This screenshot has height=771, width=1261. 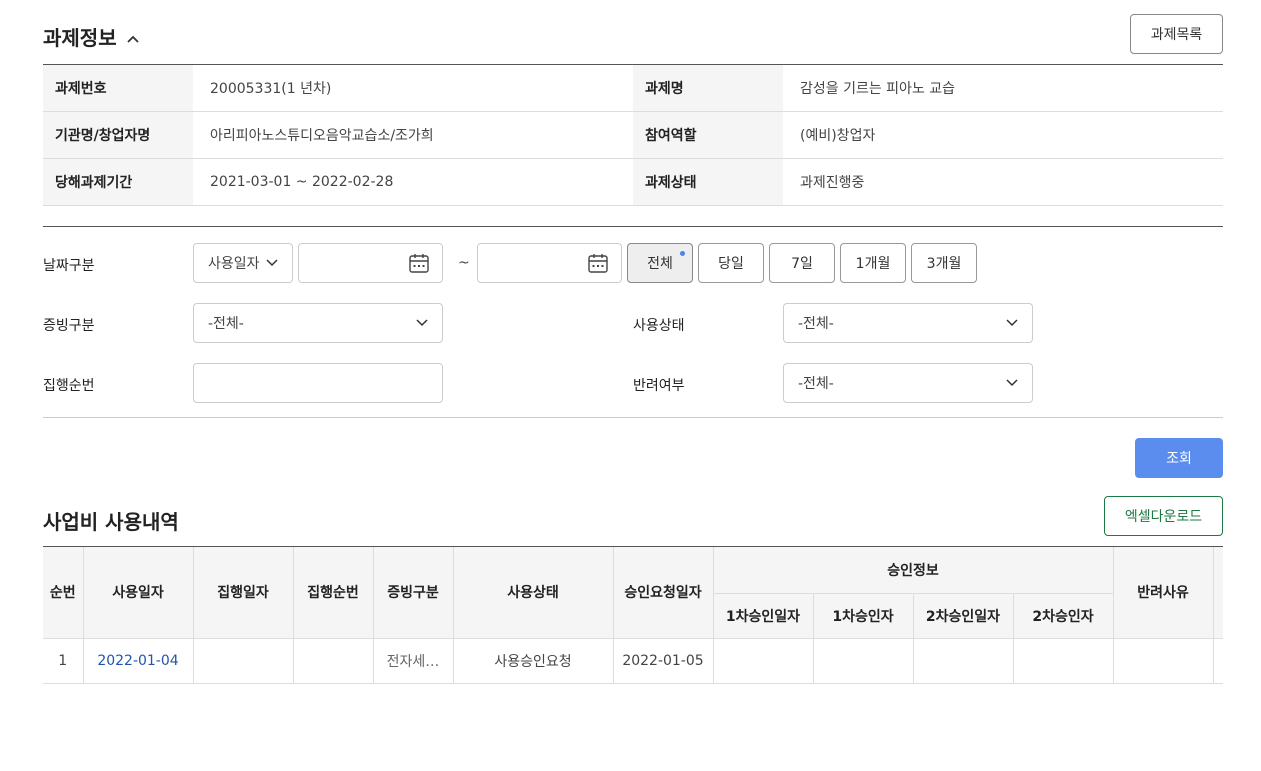 I want to click on date-type-select: 사용일자, so click(x=243, y=263).